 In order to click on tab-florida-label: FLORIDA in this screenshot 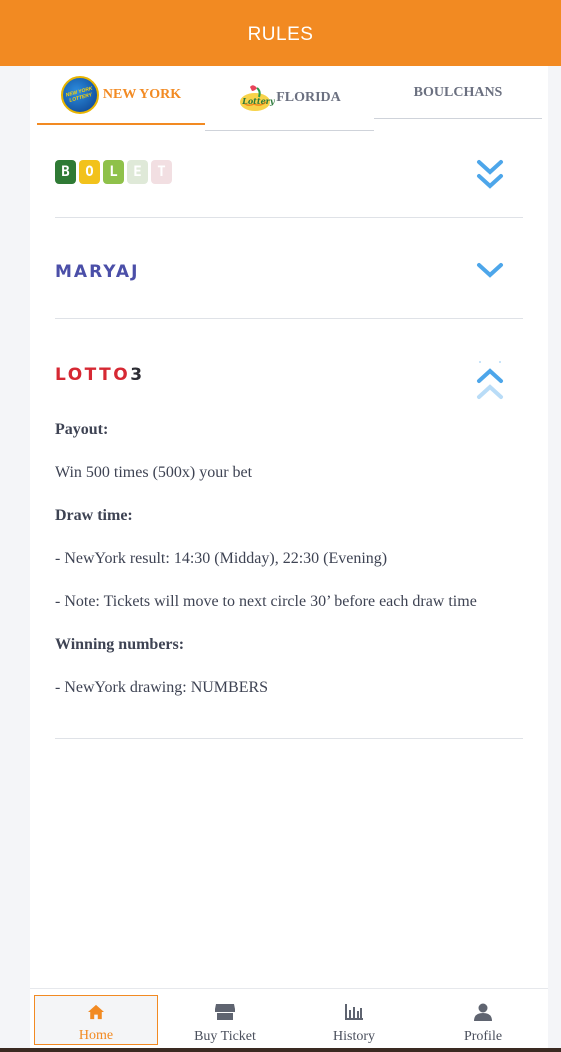, I will do `click(308, 97)`.